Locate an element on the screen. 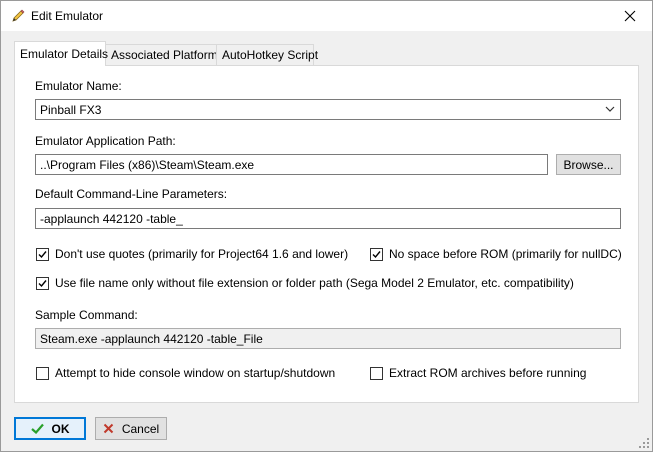 The height and width of the screenshot is (452, 653). ok-label: OK is located at coordinates (60, 428).